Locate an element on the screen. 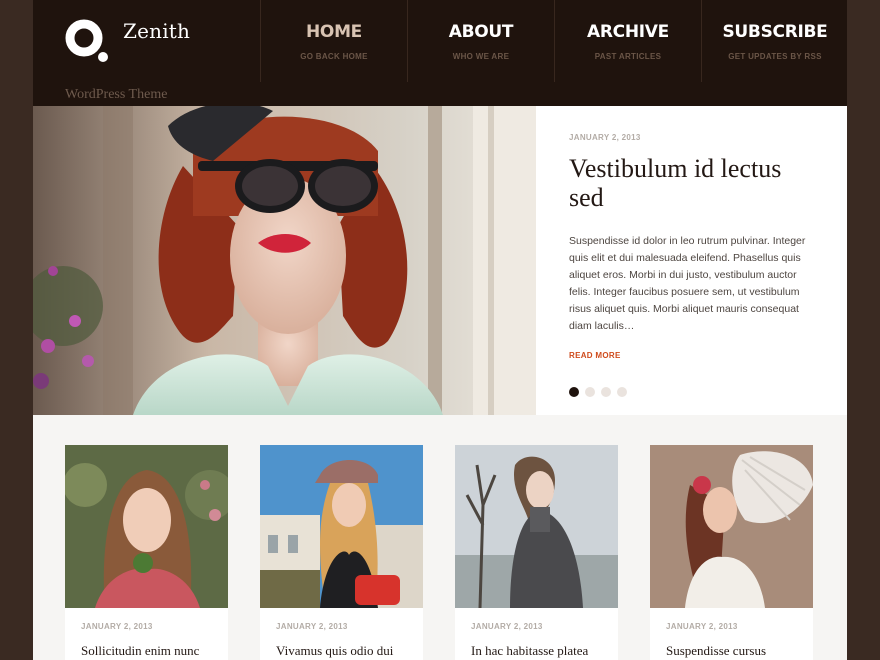  post-title: Suspendisse cursus is located at coordinates (731, 645).